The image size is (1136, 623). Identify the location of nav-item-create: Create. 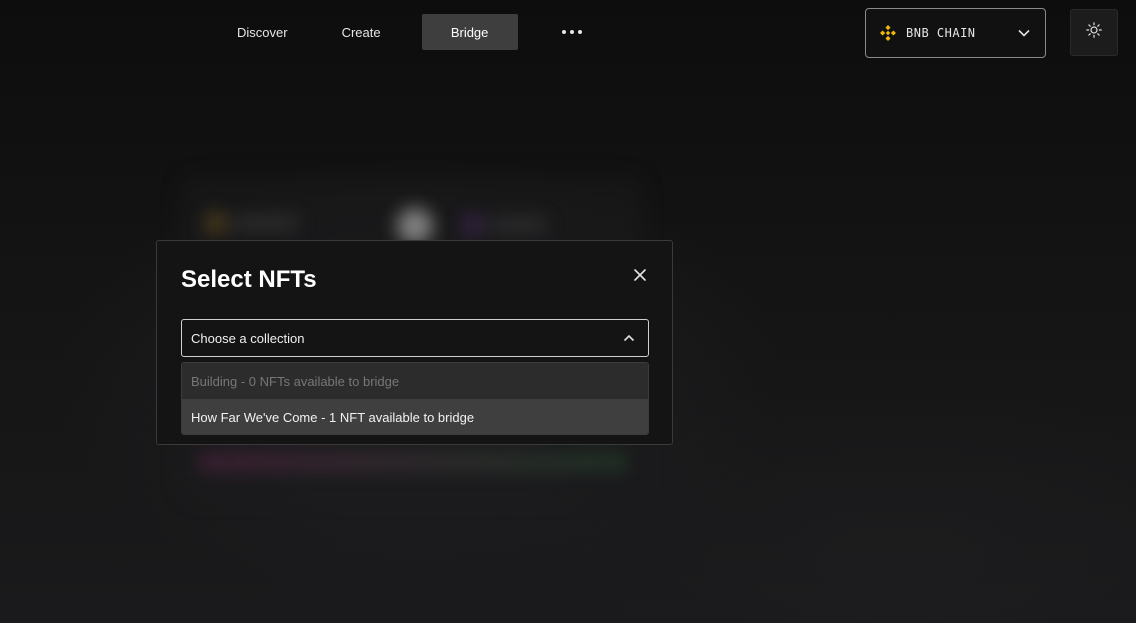
(361, 32).